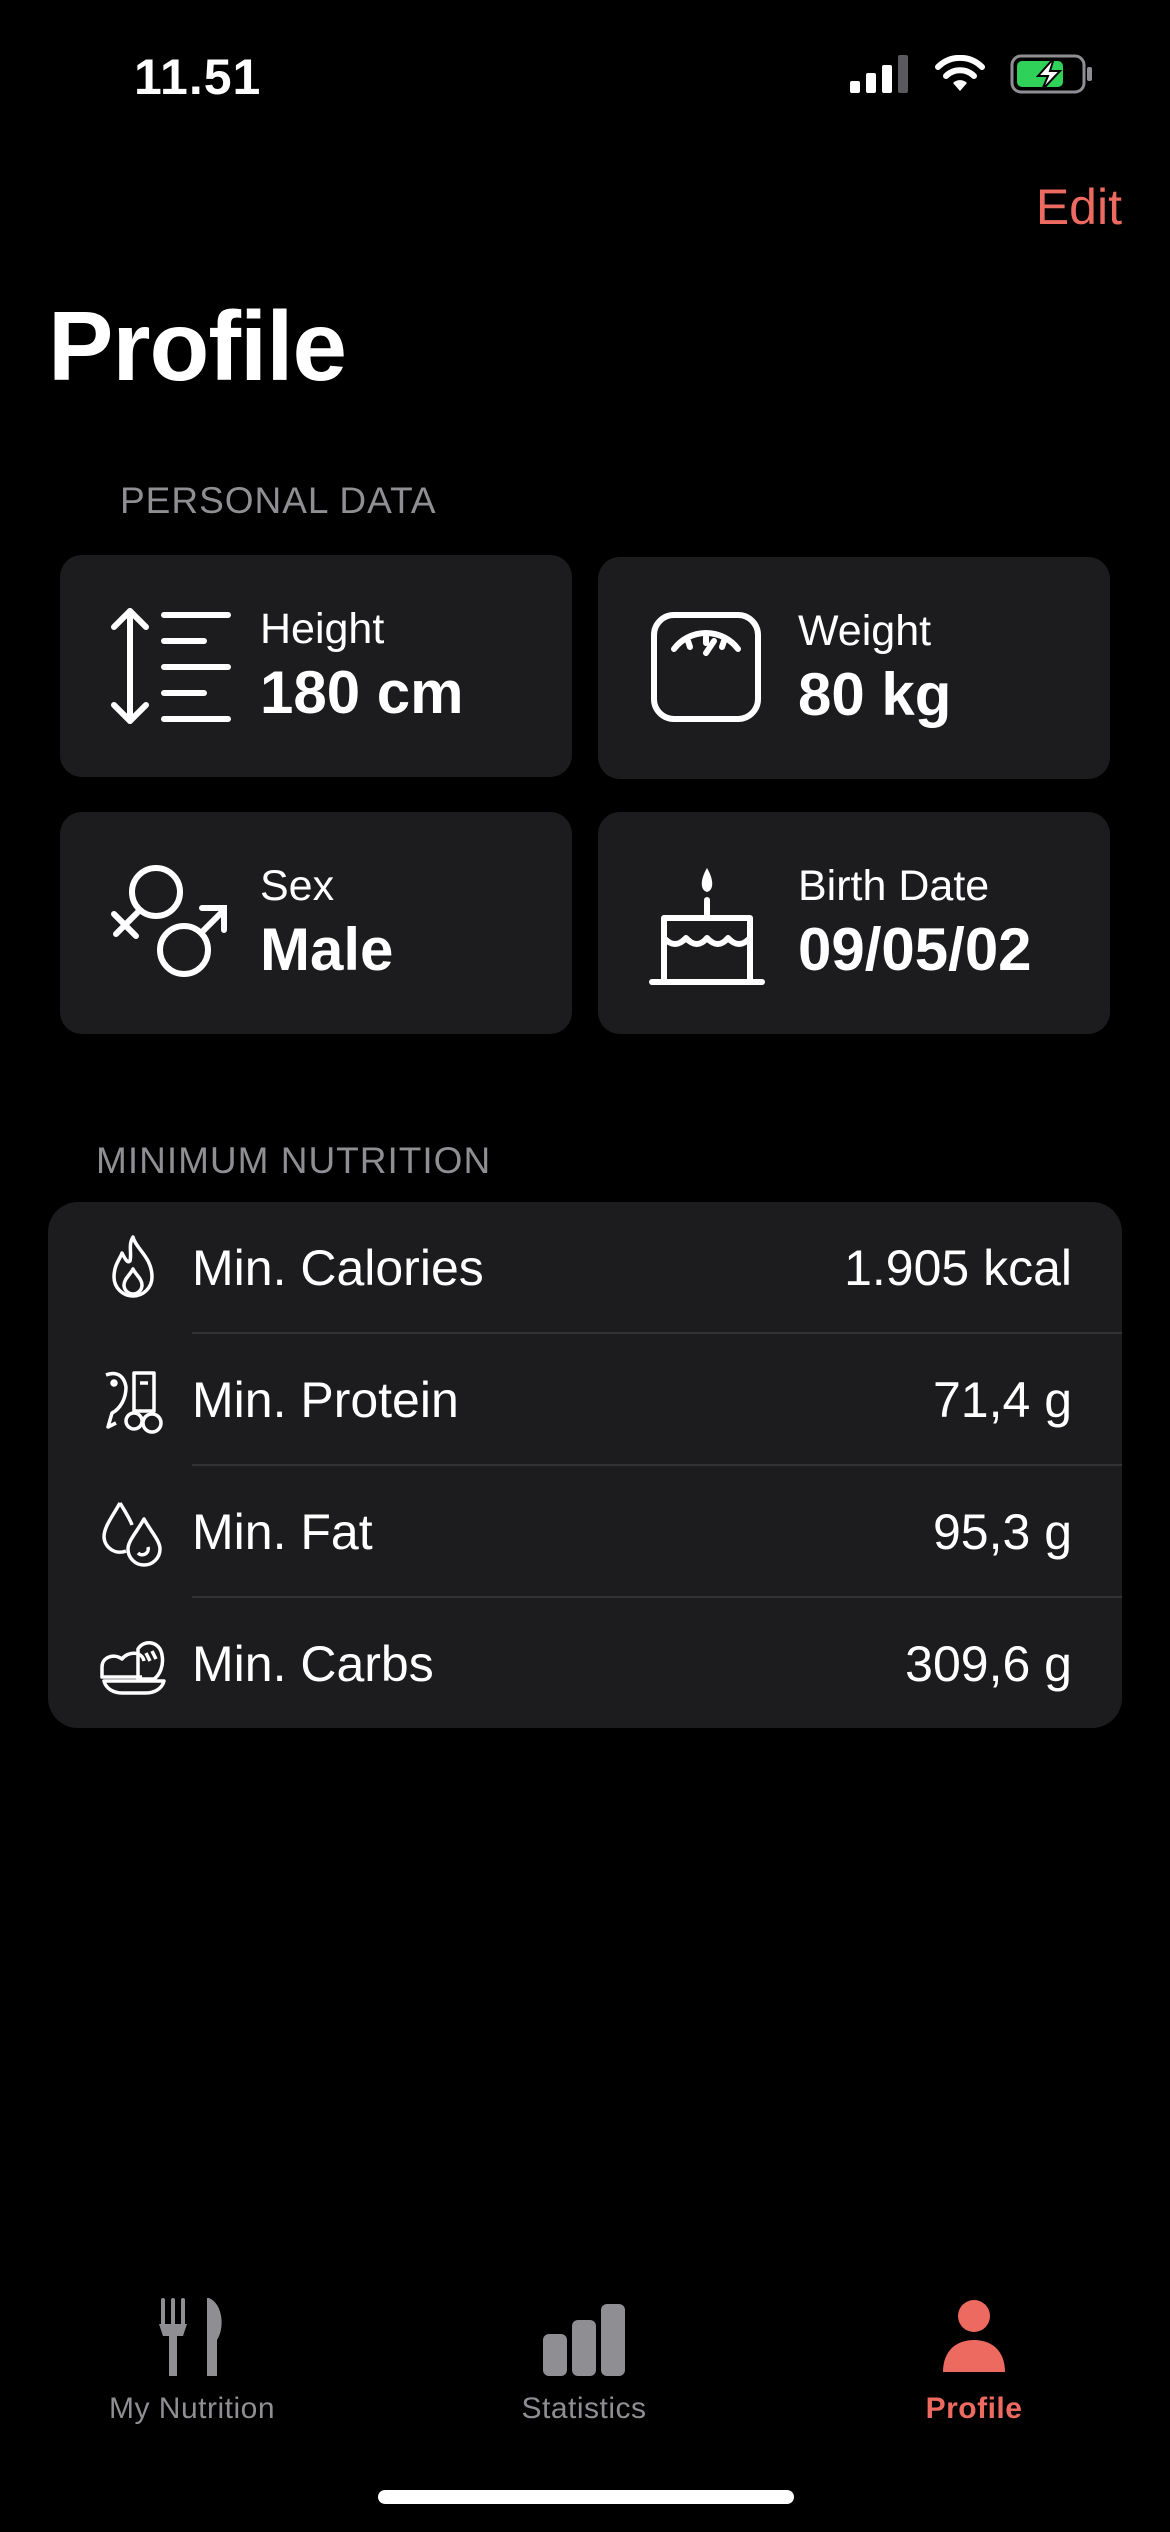  Describe the element at coordinates (584, 2340) in the screenshot. I see `bar-chart-icon` at that location.